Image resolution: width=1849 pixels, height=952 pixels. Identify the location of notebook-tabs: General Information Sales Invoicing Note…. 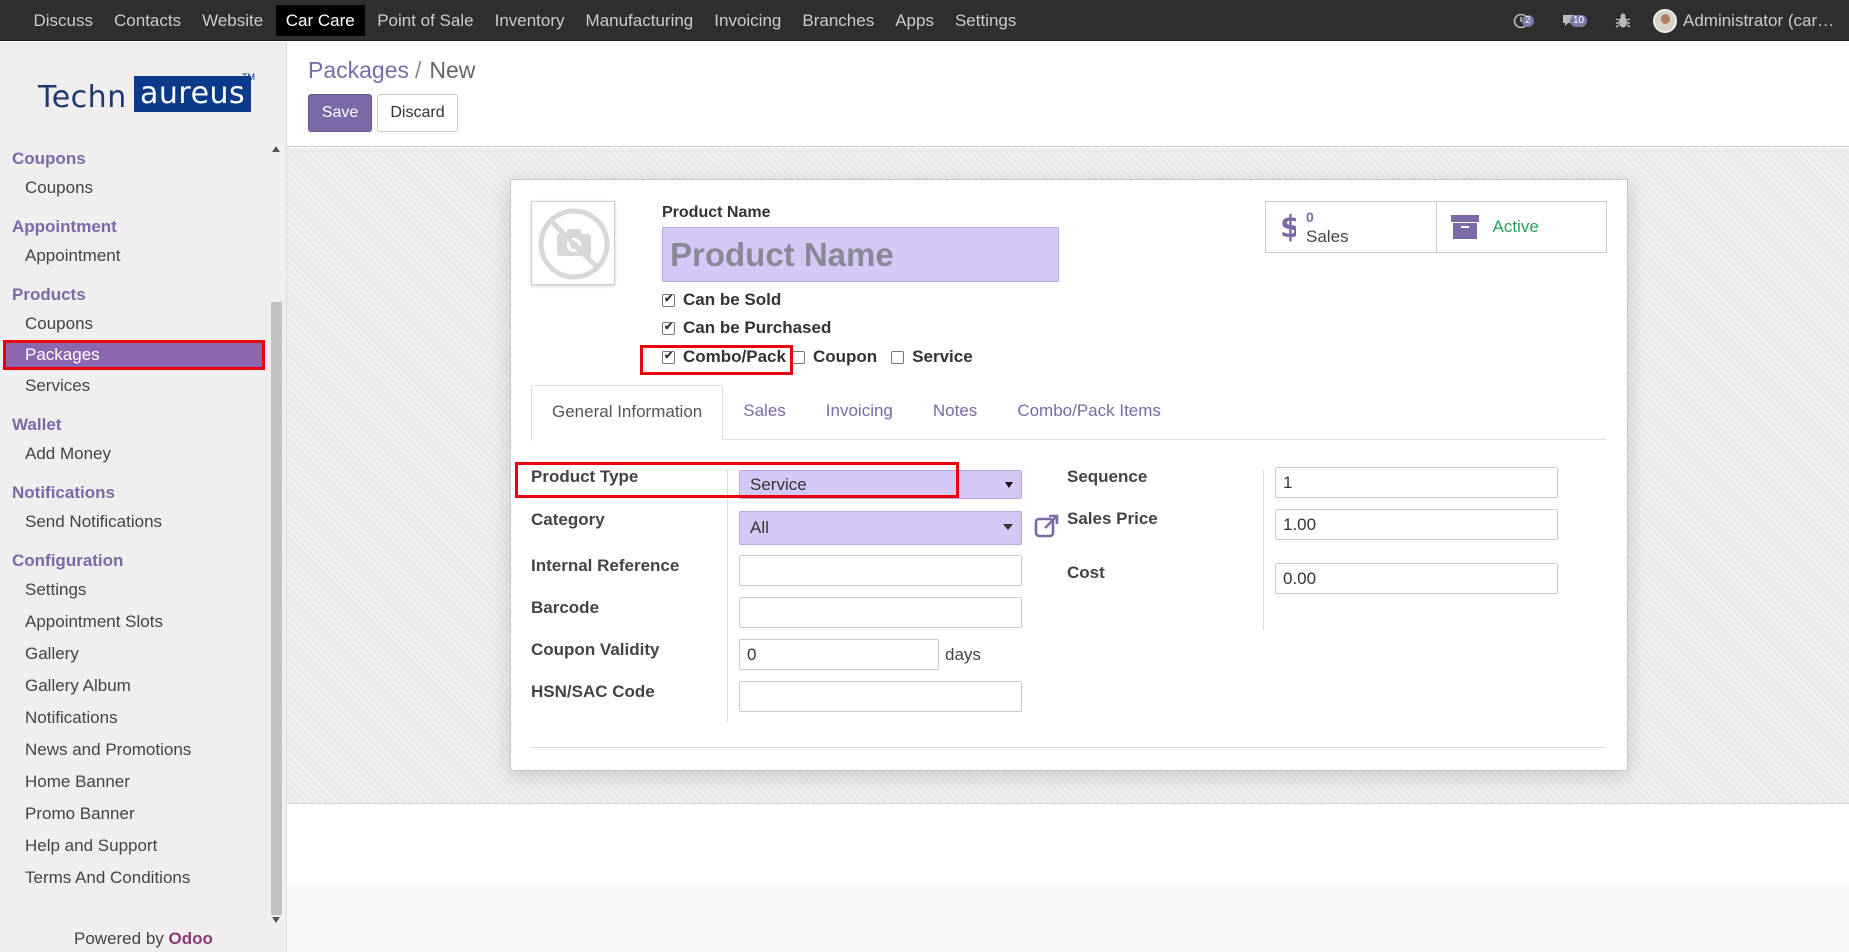
(1068, 413).